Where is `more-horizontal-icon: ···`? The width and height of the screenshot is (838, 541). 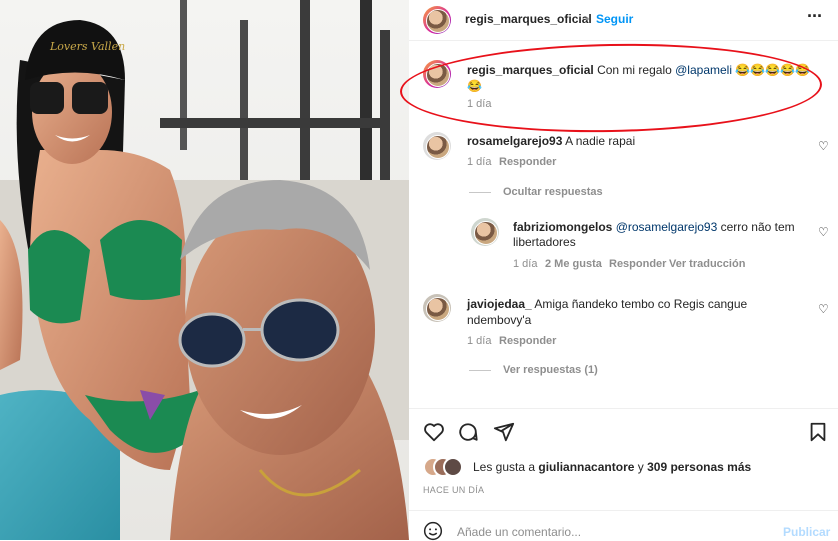 more-horizontal-icon: ··· is located at coordinates (815, 16).